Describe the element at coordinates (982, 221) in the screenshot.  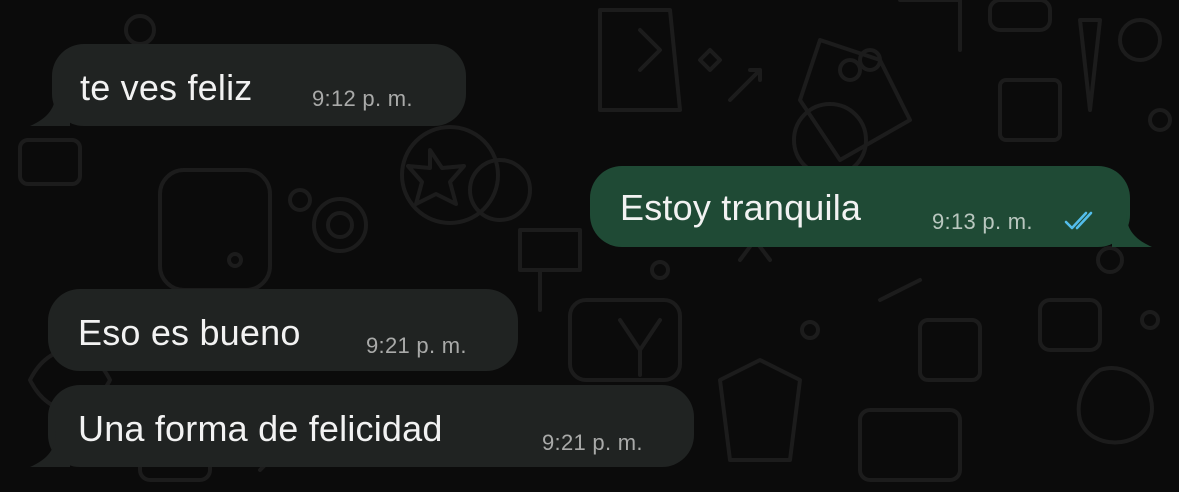
I see `message-timestamp: 9:13 p. m.` at that location.